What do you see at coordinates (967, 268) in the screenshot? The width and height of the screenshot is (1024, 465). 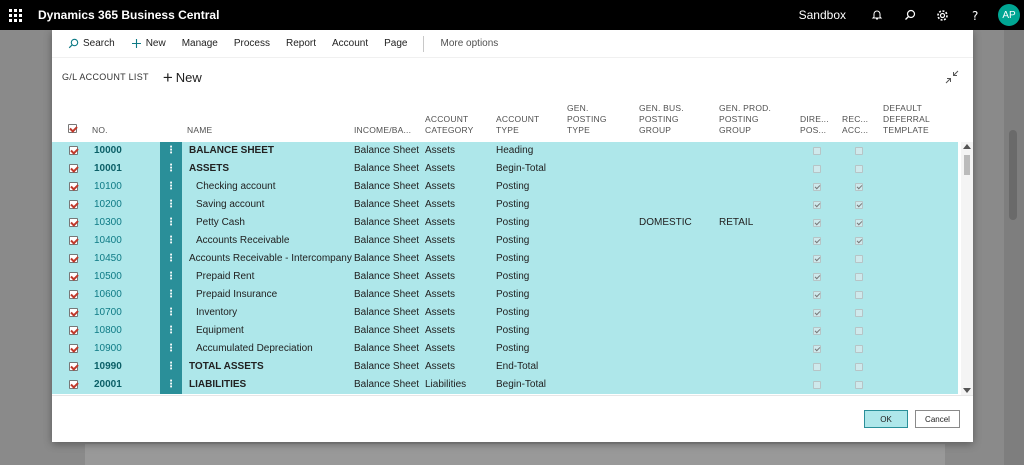 I see `grid-scrollbar` at bounding box center [967, 268].